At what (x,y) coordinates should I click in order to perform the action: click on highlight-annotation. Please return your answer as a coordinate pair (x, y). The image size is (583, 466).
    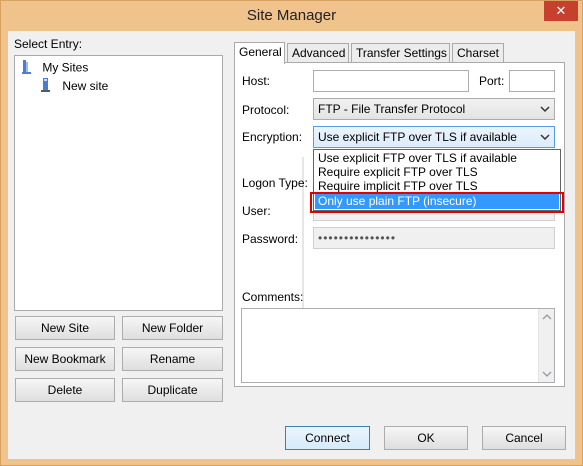
    Looking at the image, I should click on (437, 202).